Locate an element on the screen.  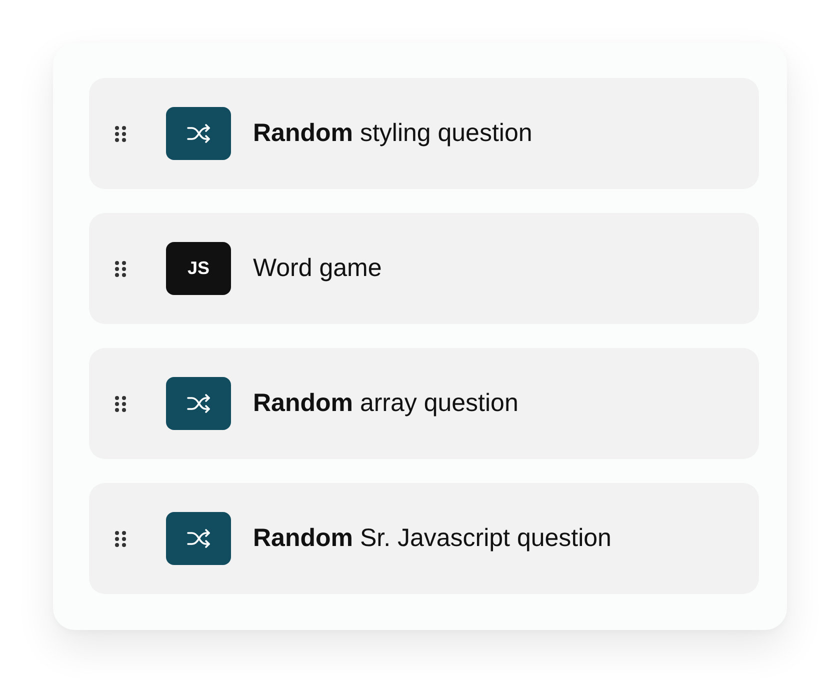
list-item: Random Sr. Javascript question is located at coordinates (424, 538).